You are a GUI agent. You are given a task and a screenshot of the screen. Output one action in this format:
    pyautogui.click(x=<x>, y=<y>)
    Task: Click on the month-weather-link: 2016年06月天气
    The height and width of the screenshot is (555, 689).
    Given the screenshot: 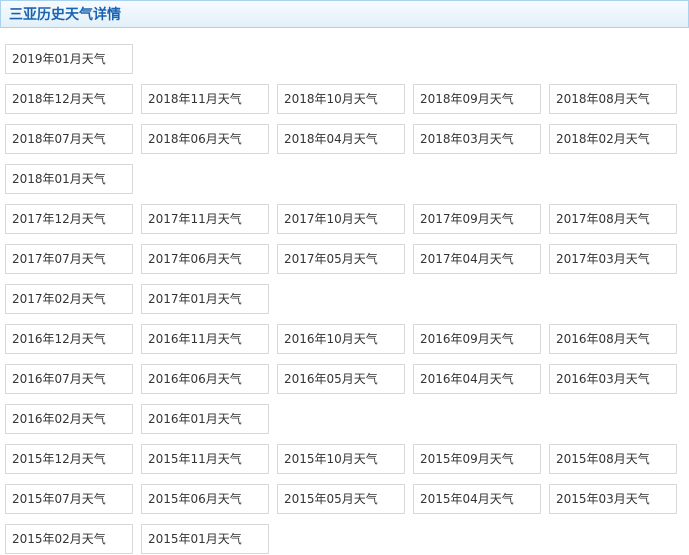 What is the action you would take?
    pyautogui.click(x=205, y=379)
    